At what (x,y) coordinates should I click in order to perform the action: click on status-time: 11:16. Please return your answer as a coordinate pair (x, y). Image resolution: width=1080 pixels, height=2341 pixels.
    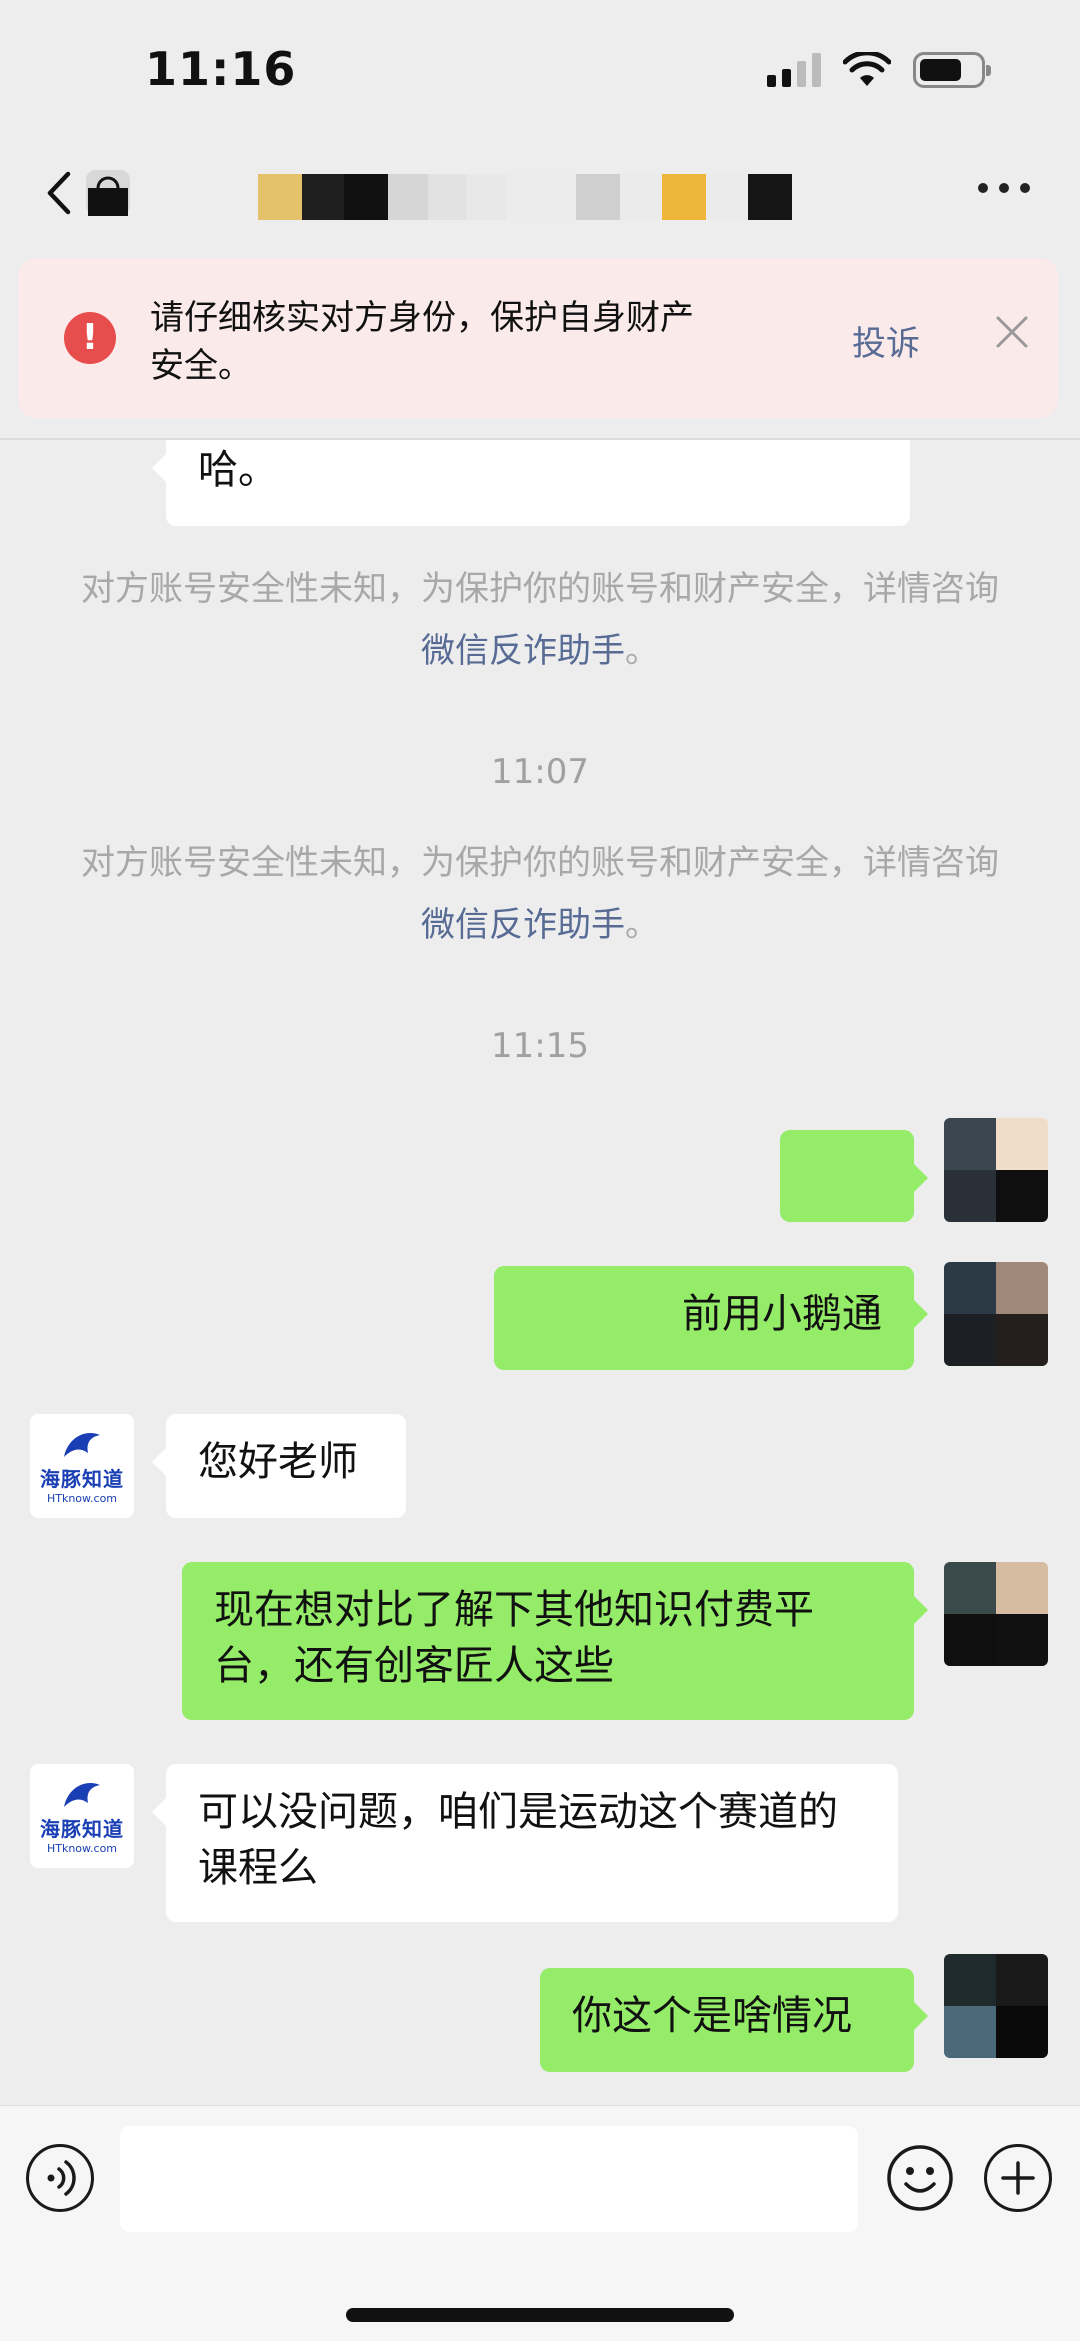
    Looking at the image, I should click on (221, 69).